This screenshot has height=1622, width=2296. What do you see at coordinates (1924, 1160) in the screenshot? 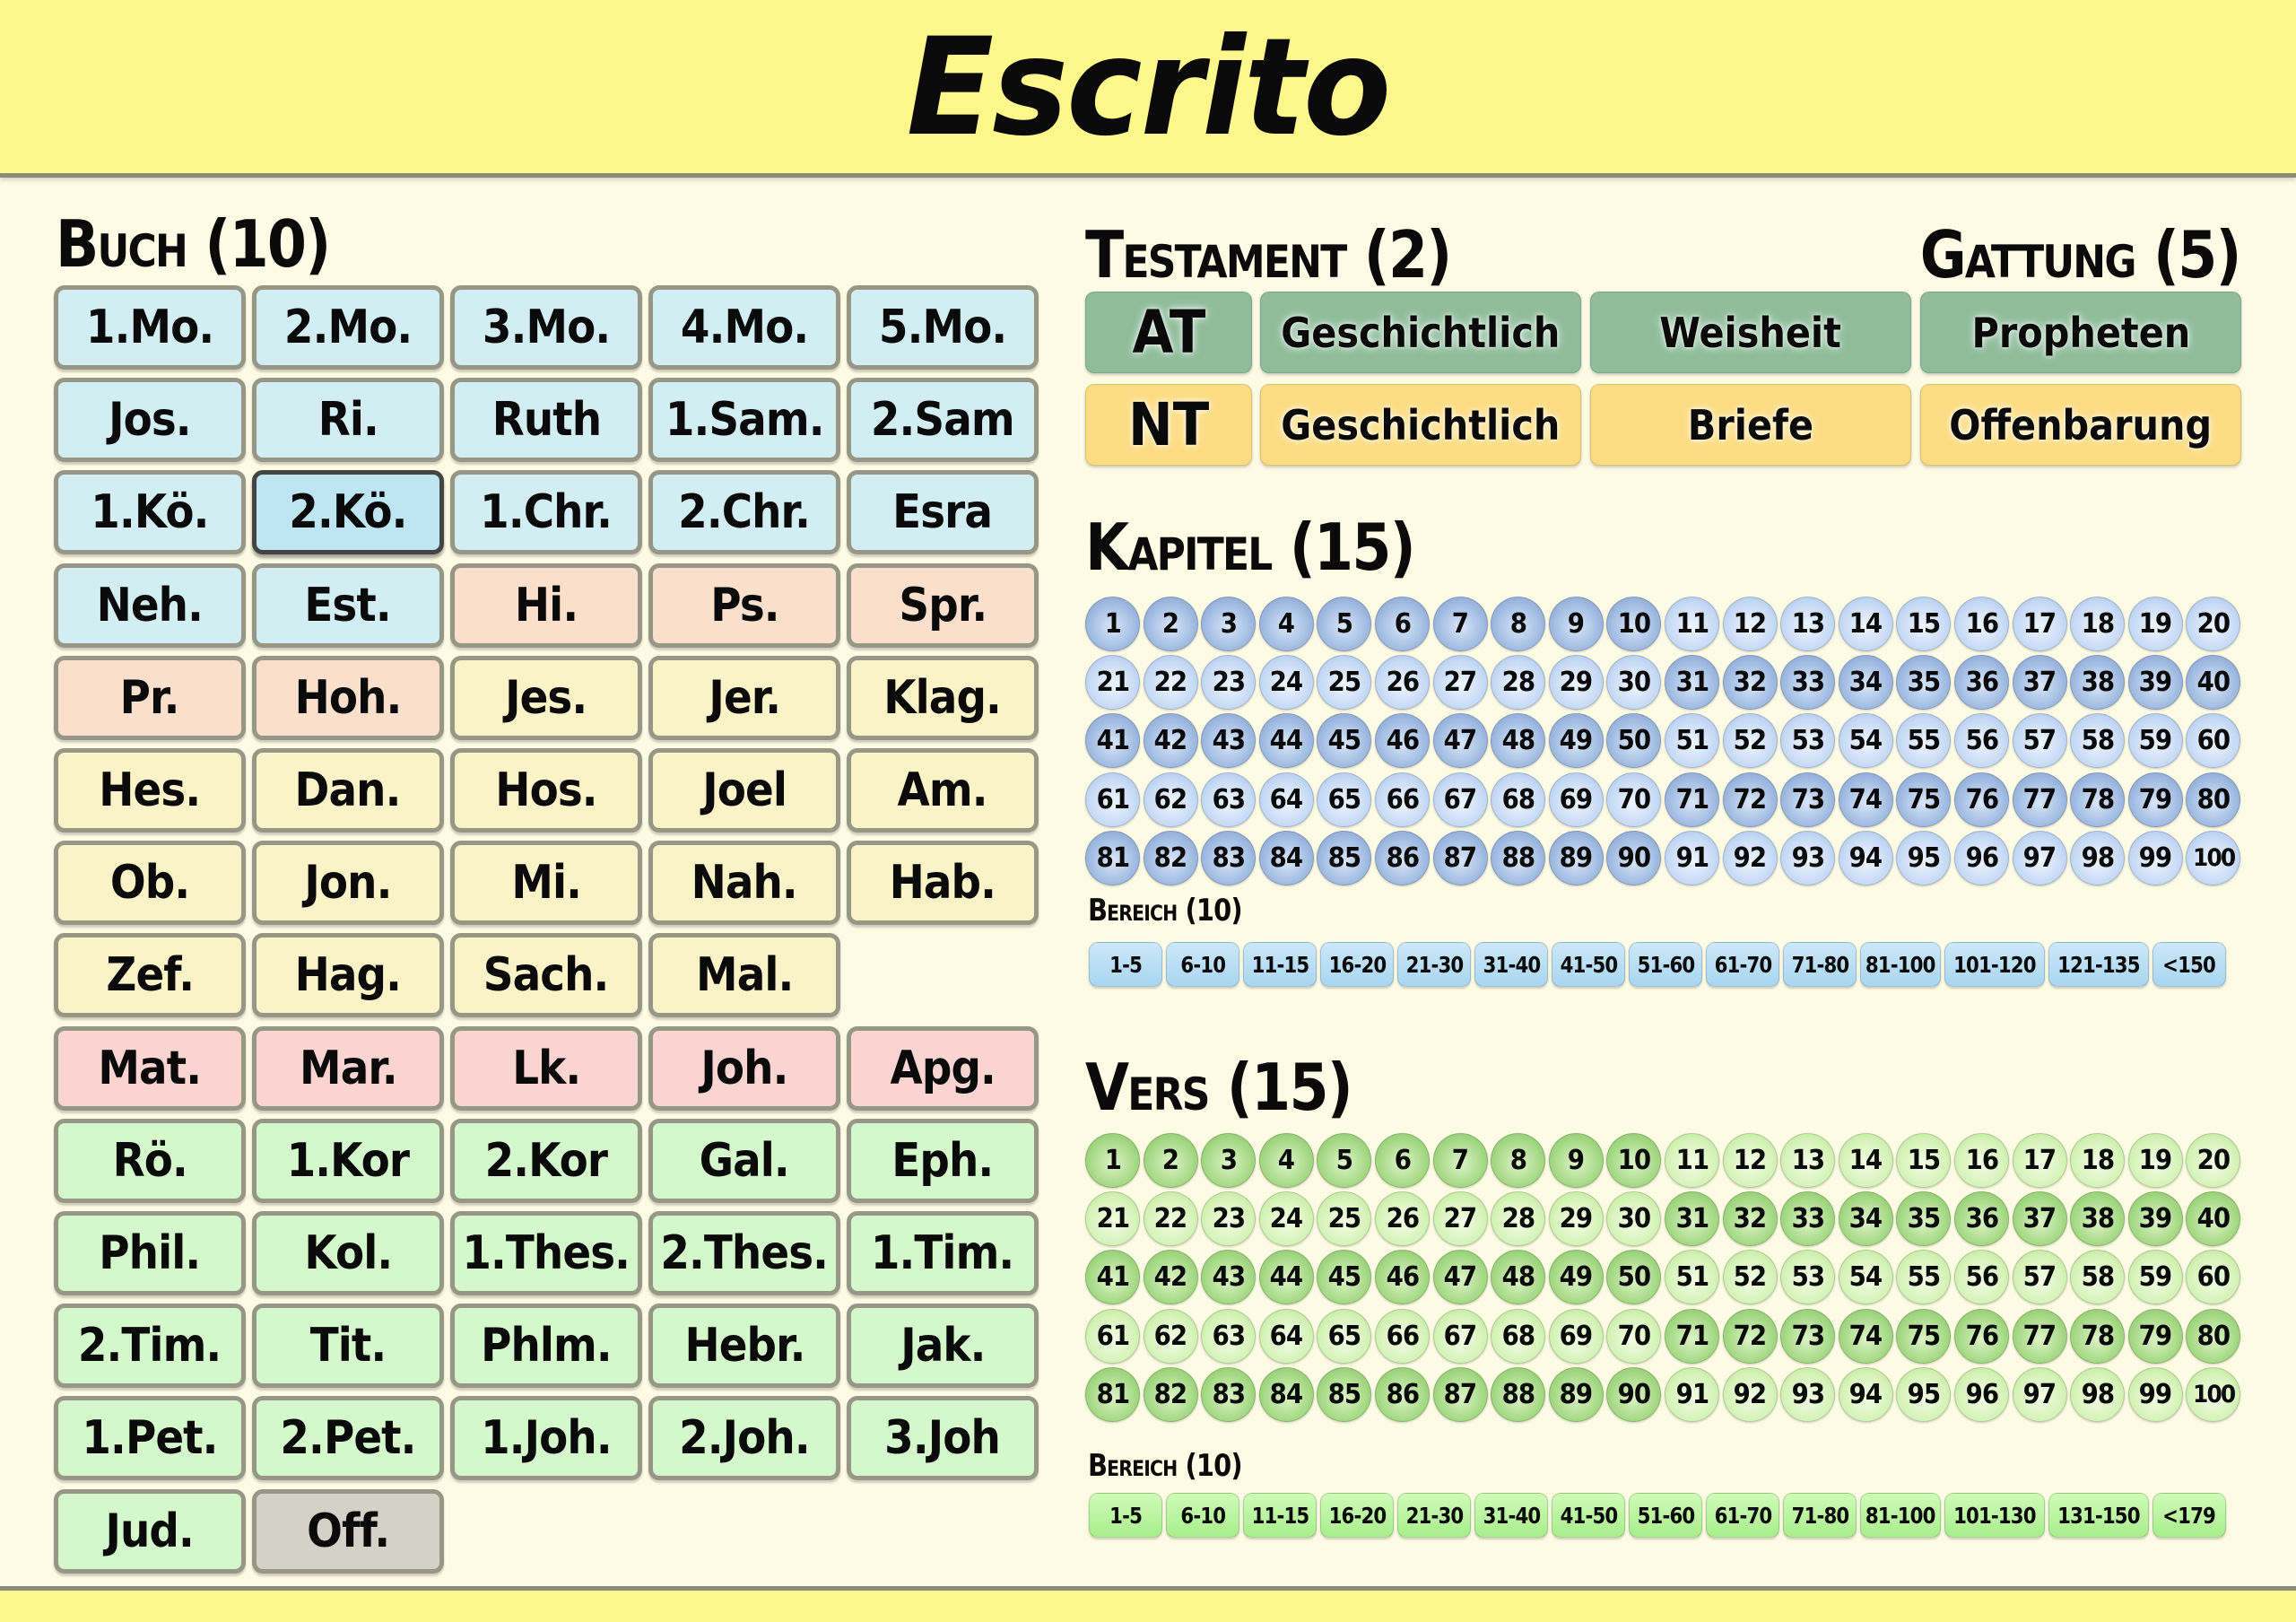
I see `vers-number-15: 15` at bounding box center [1924, 1160].